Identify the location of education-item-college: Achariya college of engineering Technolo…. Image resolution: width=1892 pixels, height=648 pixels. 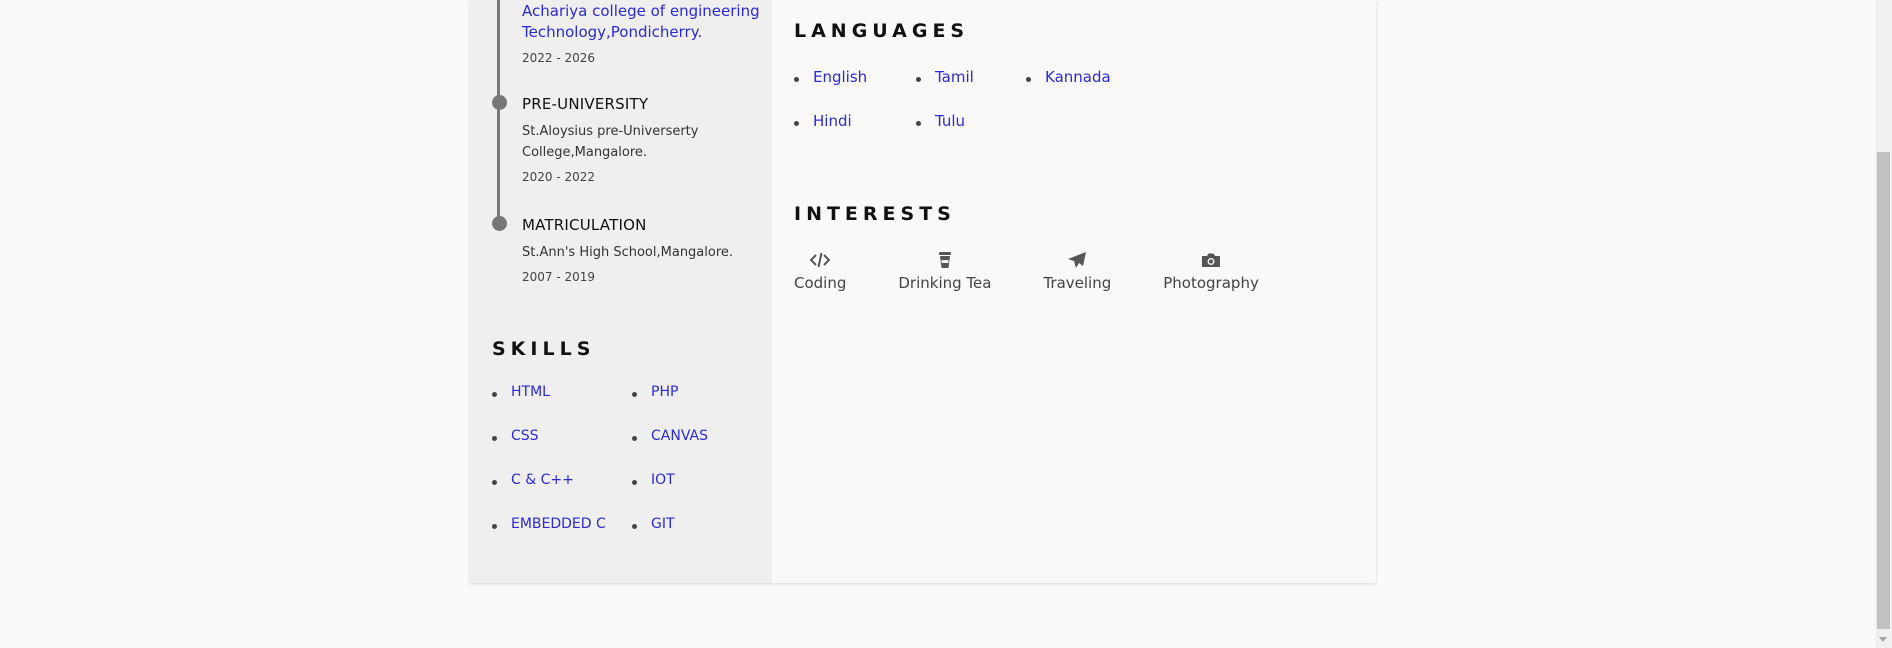
(642, 33).